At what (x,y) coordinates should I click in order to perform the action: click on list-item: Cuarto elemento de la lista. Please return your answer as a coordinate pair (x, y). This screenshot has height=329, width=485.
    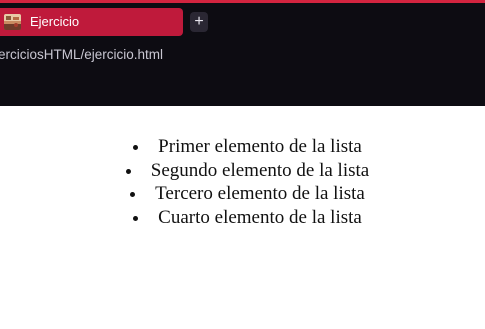
    Looking at the image, I should click on (242, 218).